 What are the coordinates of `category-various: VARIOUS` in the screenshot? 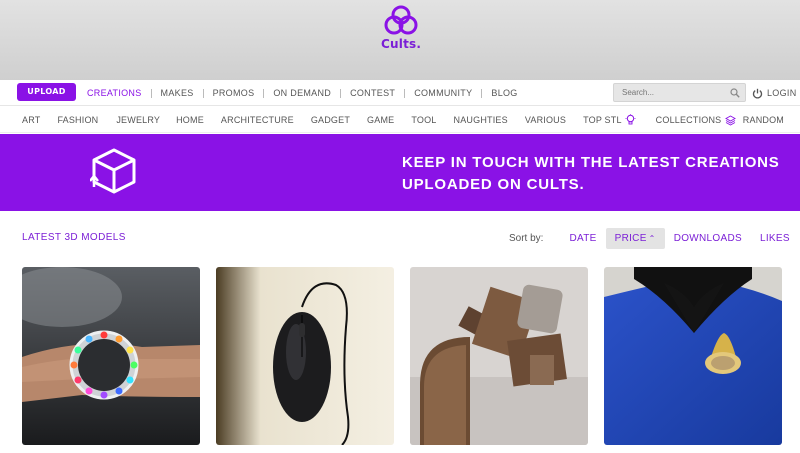 It's located at (545, 120).